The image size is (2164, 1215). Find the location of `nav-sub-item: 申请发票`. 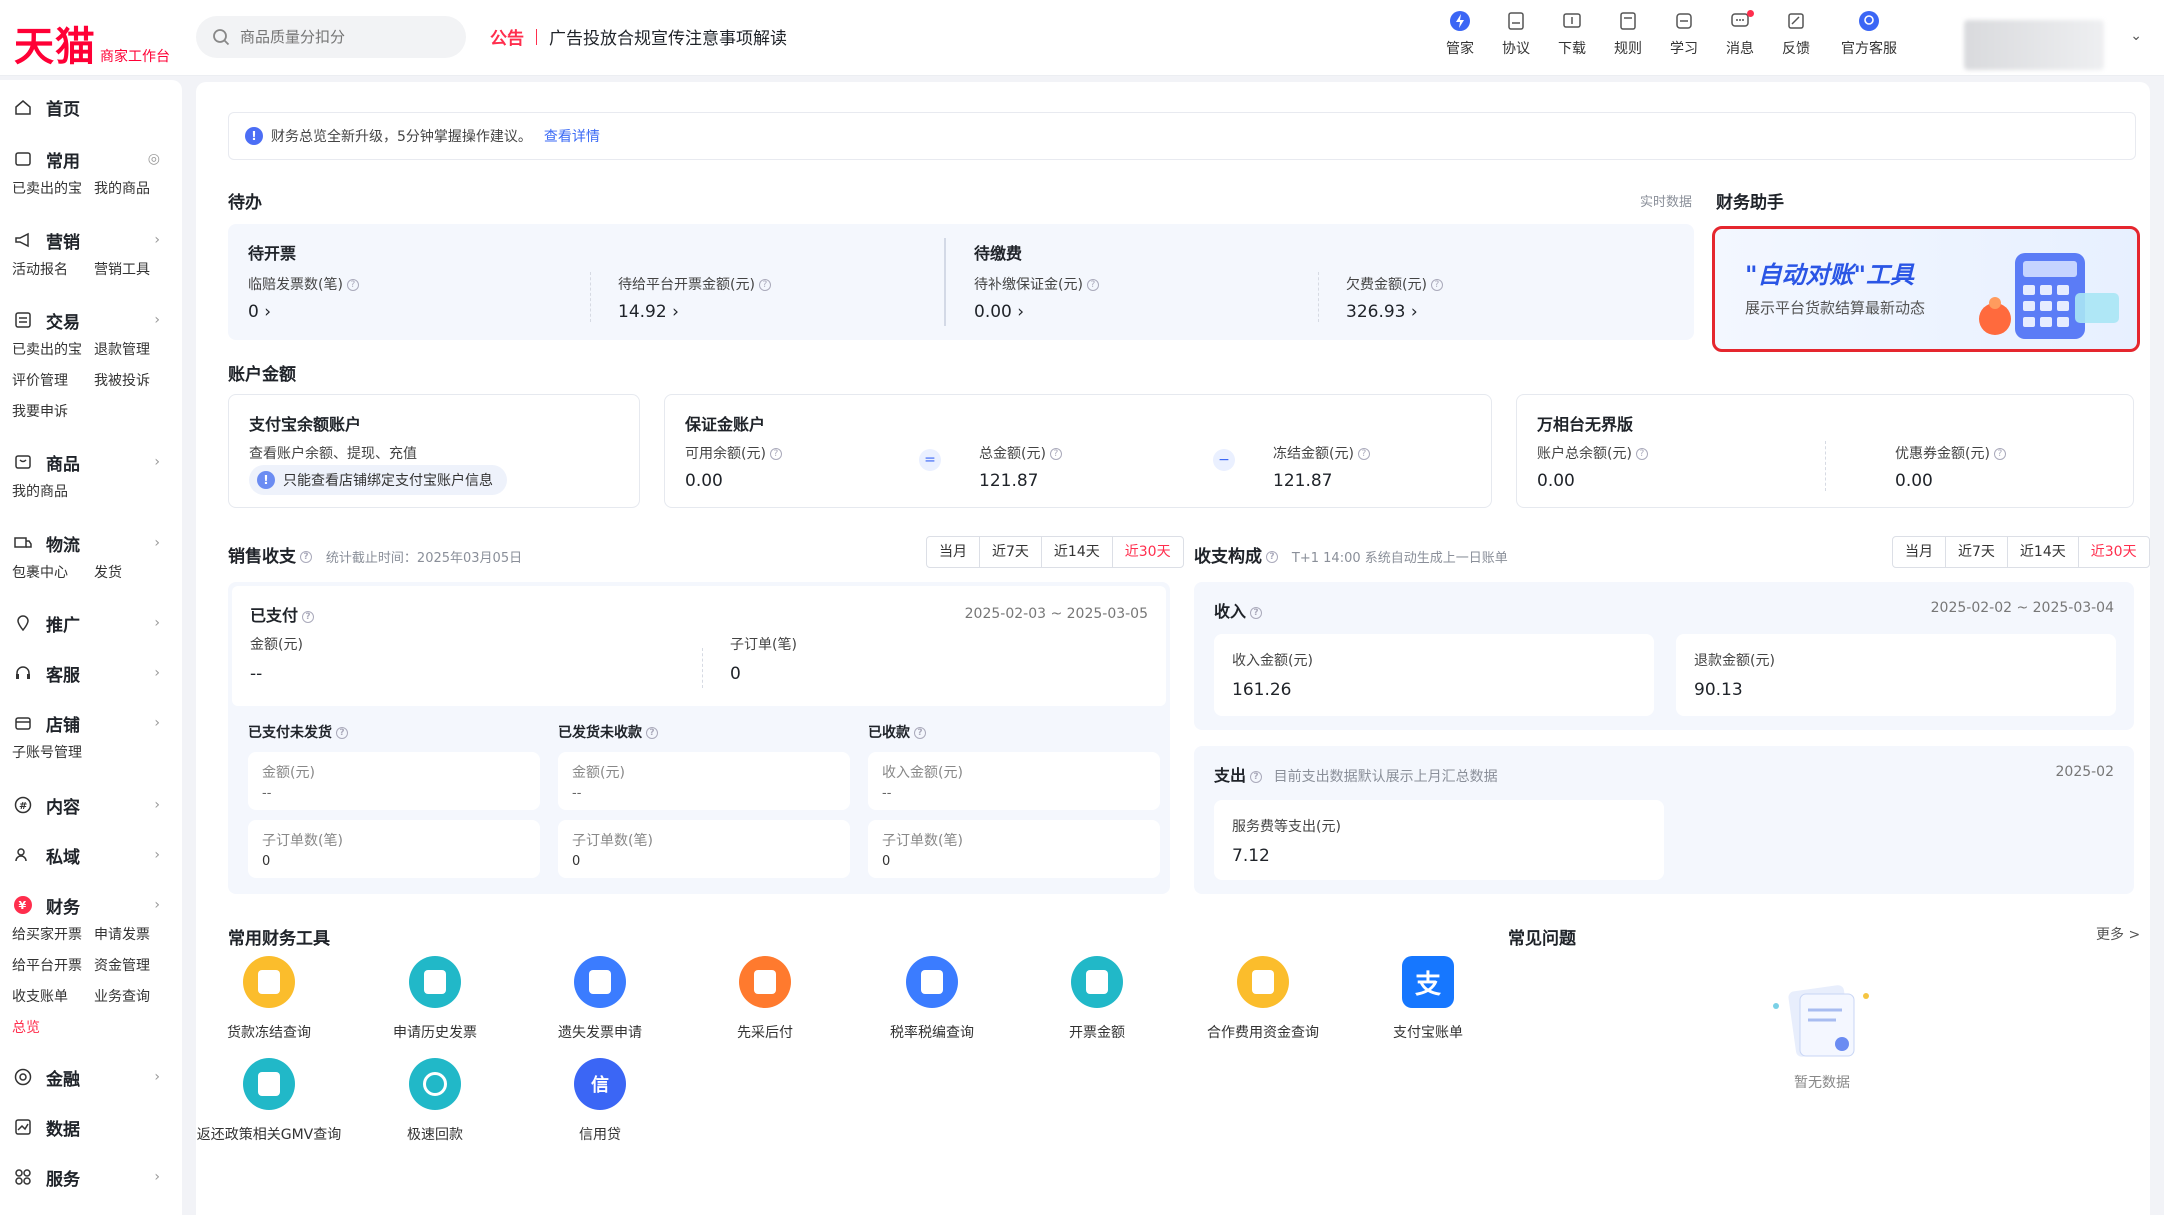

nav-sub-item: 申请发票 is located at coordinates (135, 935).